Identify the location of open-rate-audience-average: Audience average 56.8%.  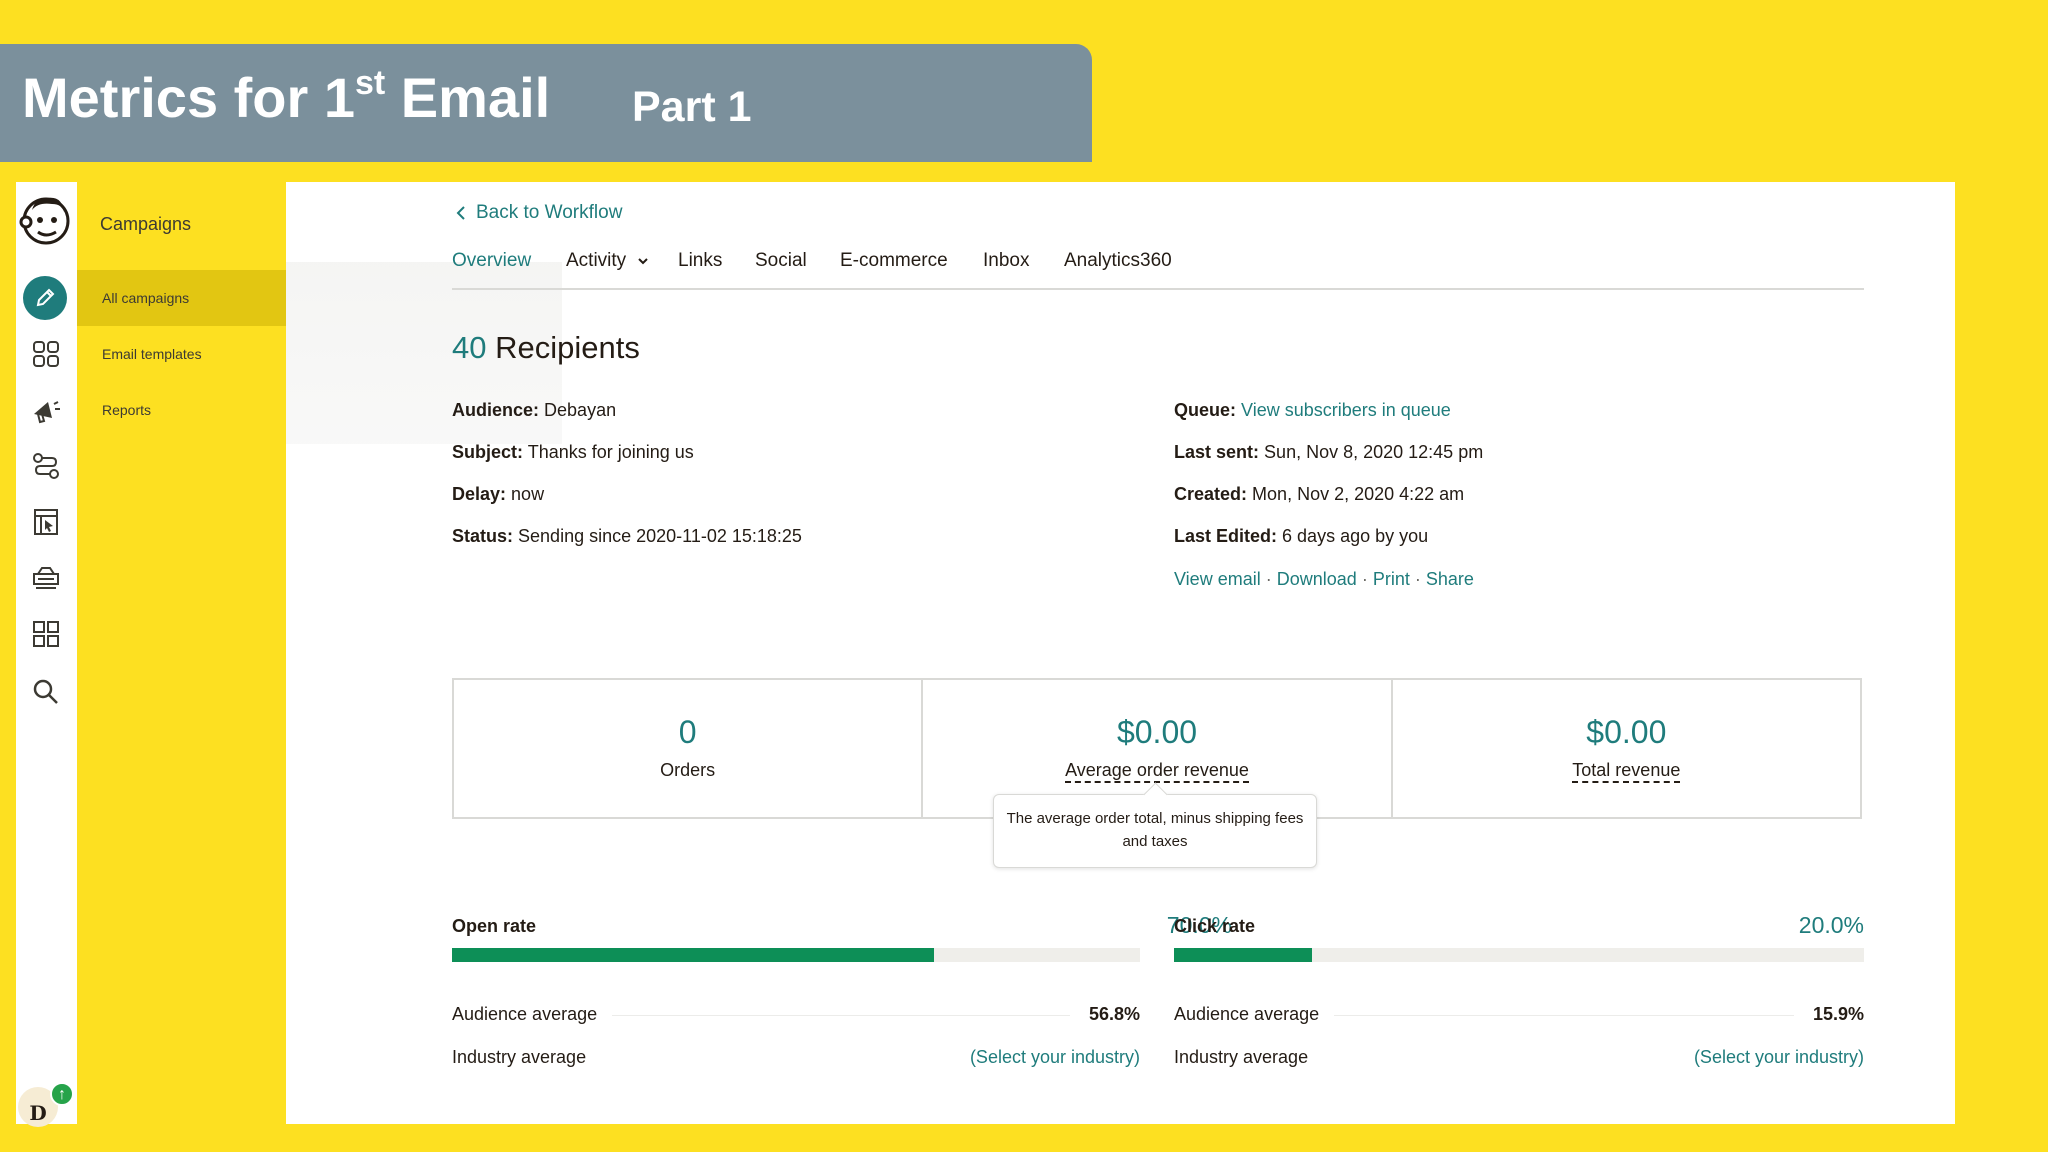
(796, 1016).